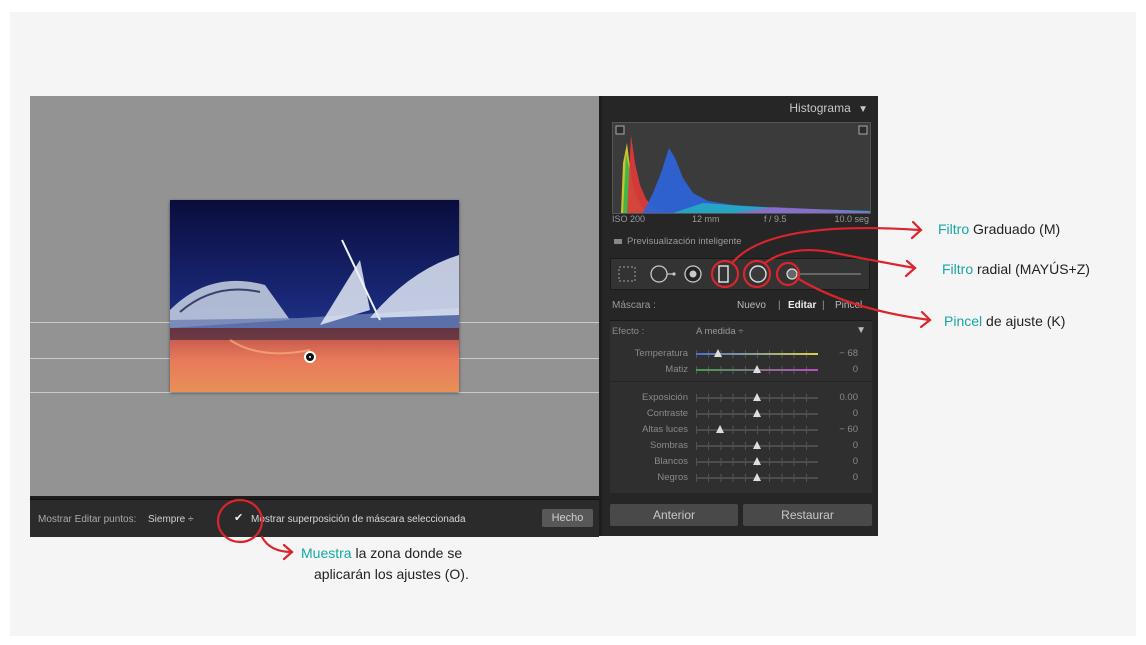 The height and width of the screenshot is (645, 1146). Describe the element at coordinates (1033, 269) in the screenshot. I see `annotation-text: radial (MAYÚS+Z)` at that location.